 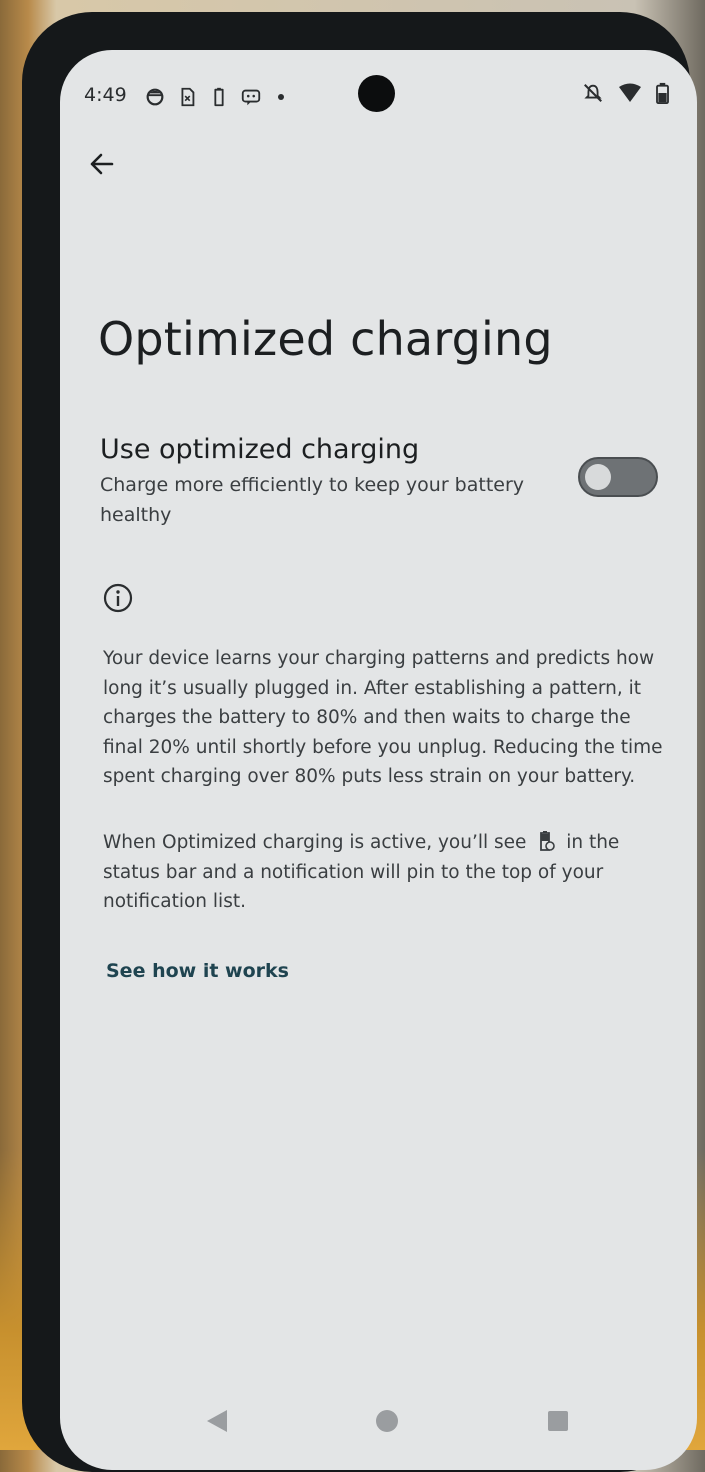 I want to click on mute-icon, so click(x=593, y=93).